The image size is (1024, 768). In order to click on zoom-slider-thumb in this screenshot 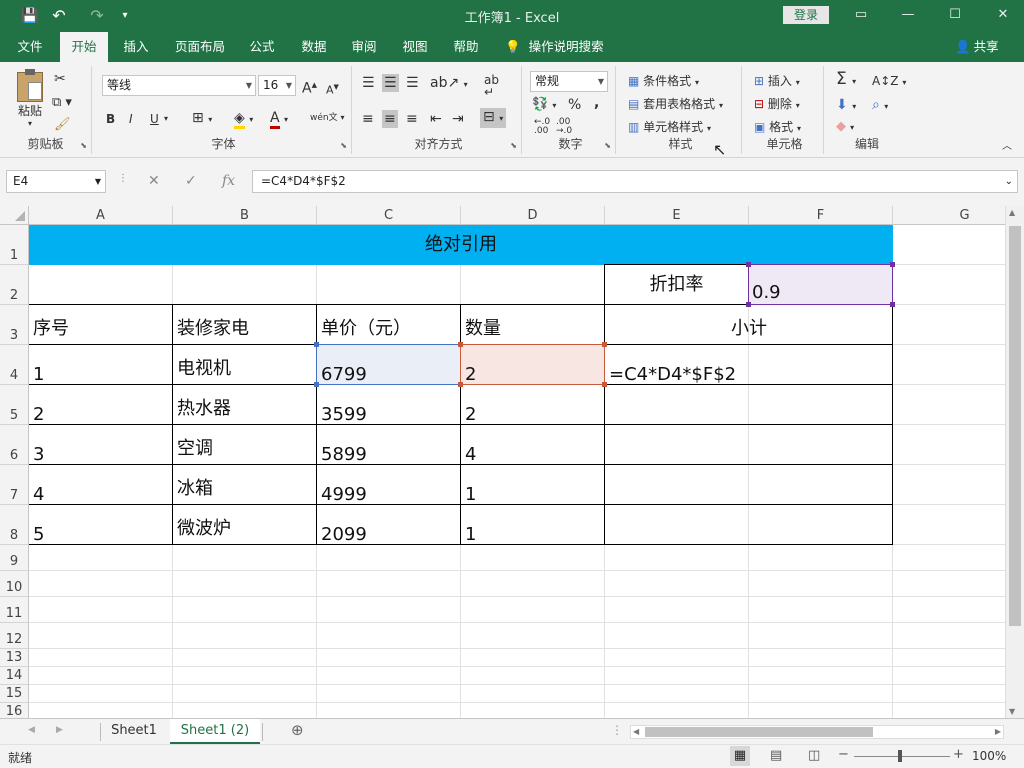, I will do `click(900, 756)`.